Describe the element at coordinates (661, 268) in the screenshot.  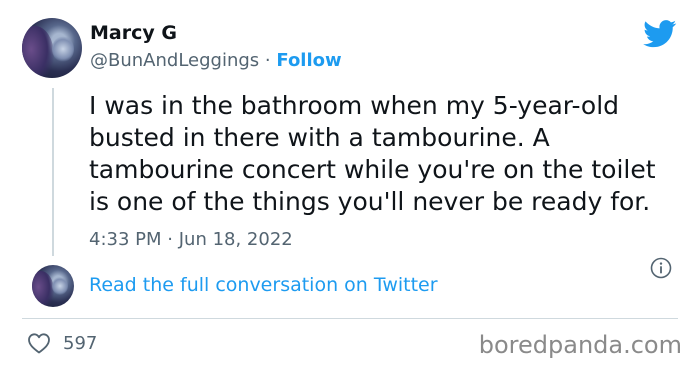
I see `info-icon` at that location.